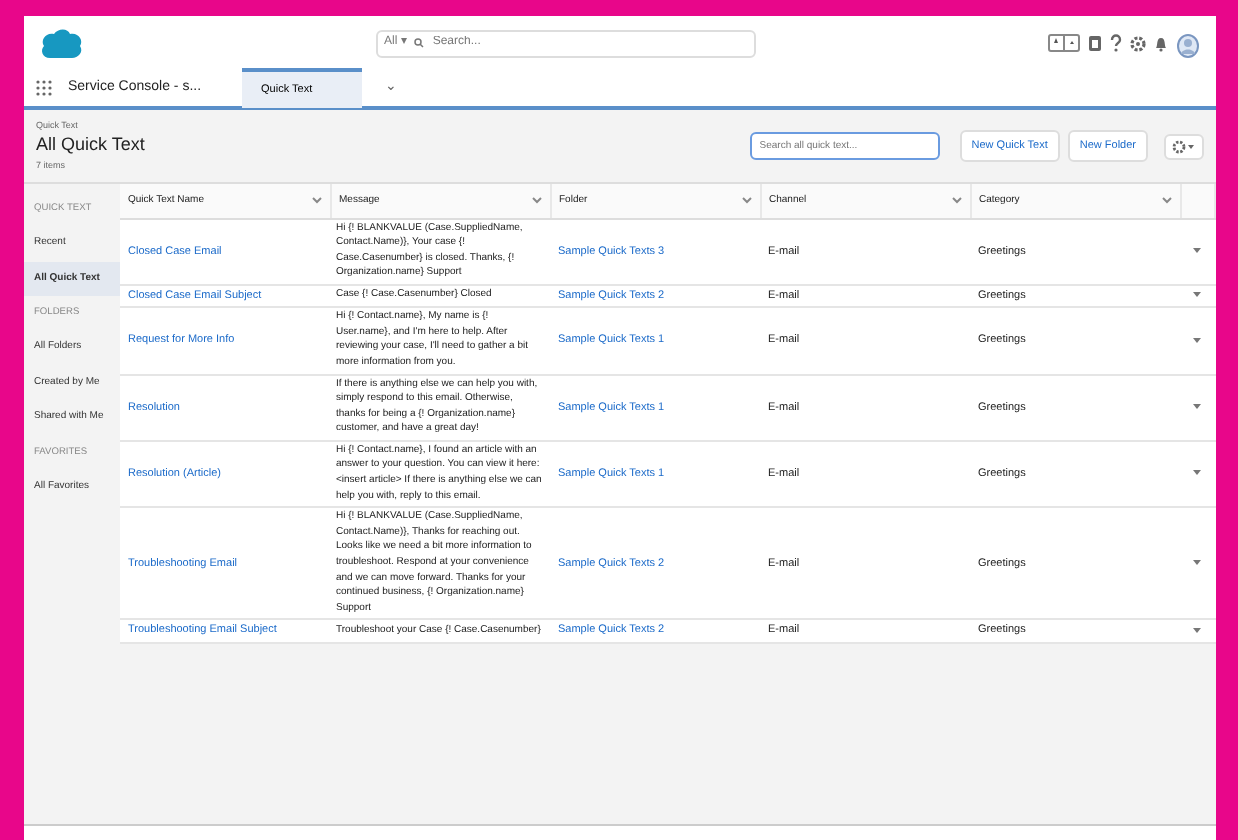 The height and width of the screenshot is (840, 1238). I want to click on favorites-icon, so click(1064, 43).